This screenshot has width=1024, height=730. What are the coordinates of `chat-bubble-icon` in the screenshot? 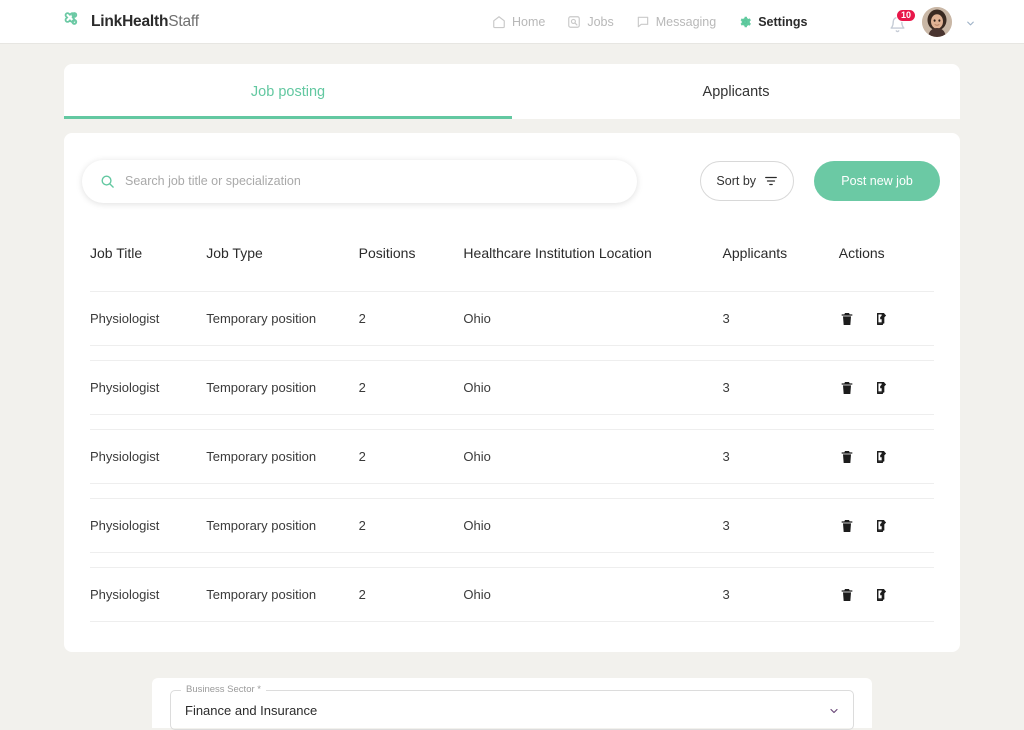 It's located at (643, 22).